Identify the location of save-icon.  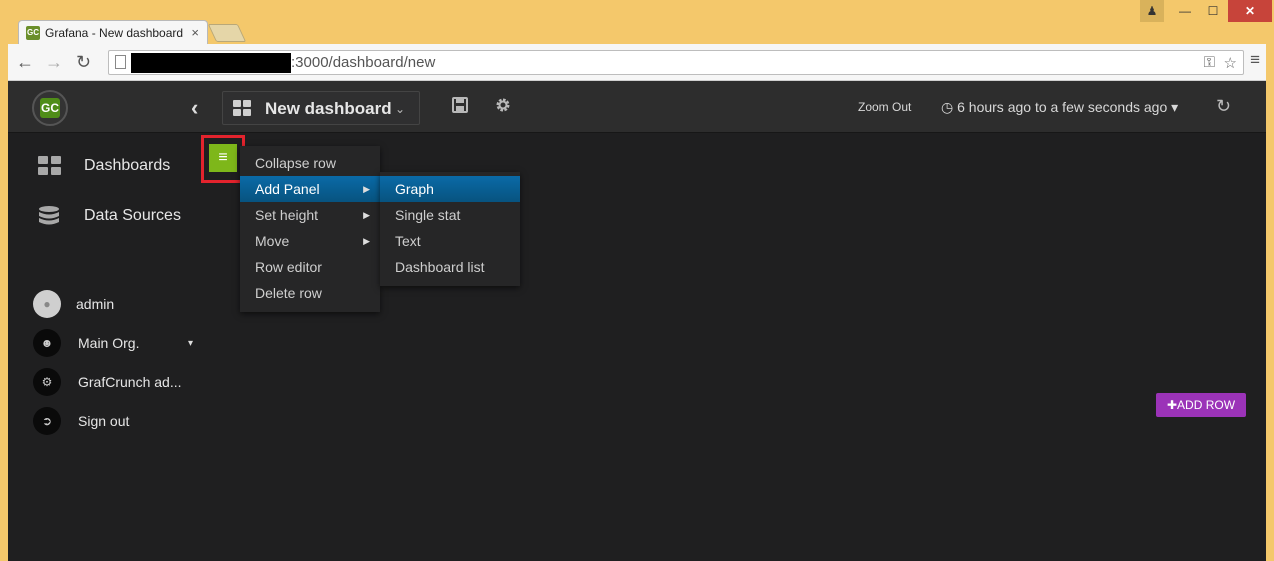
(460, 107).